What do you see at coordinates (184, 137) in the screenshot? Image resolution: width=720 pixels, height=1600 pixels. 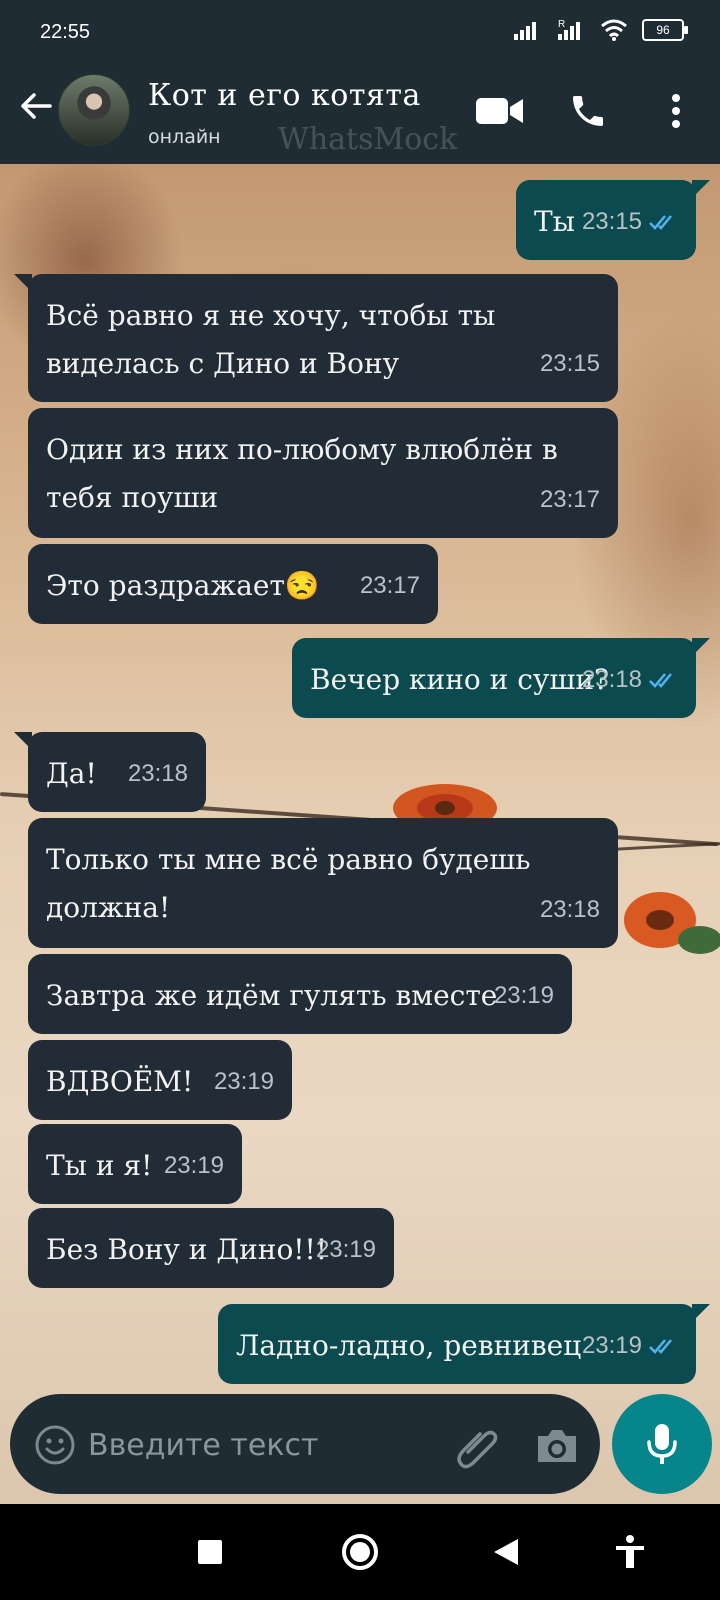 I see `chat-status: онлайн` at bounding box center [184, 137].